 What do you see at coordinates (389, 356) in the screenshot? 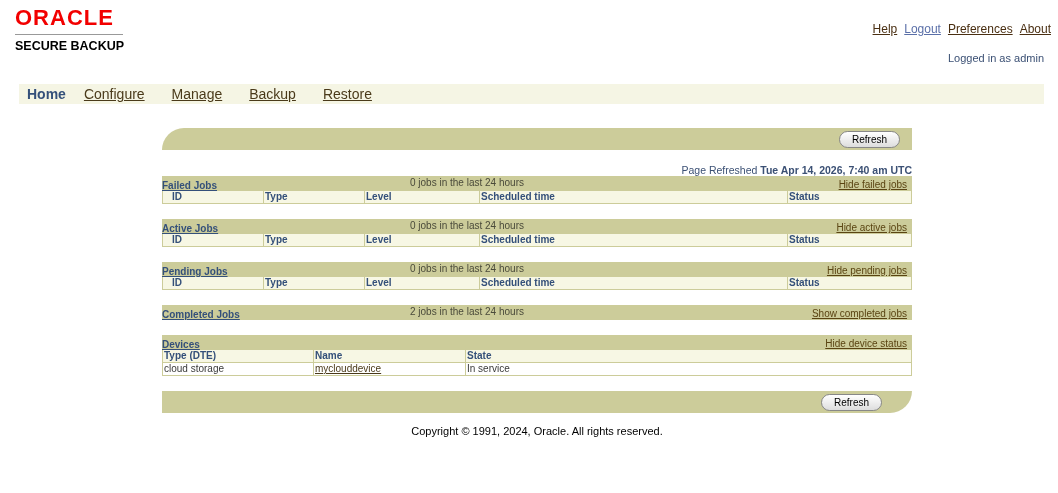
I see `column-header: Name` at bounding box center [389, 356].